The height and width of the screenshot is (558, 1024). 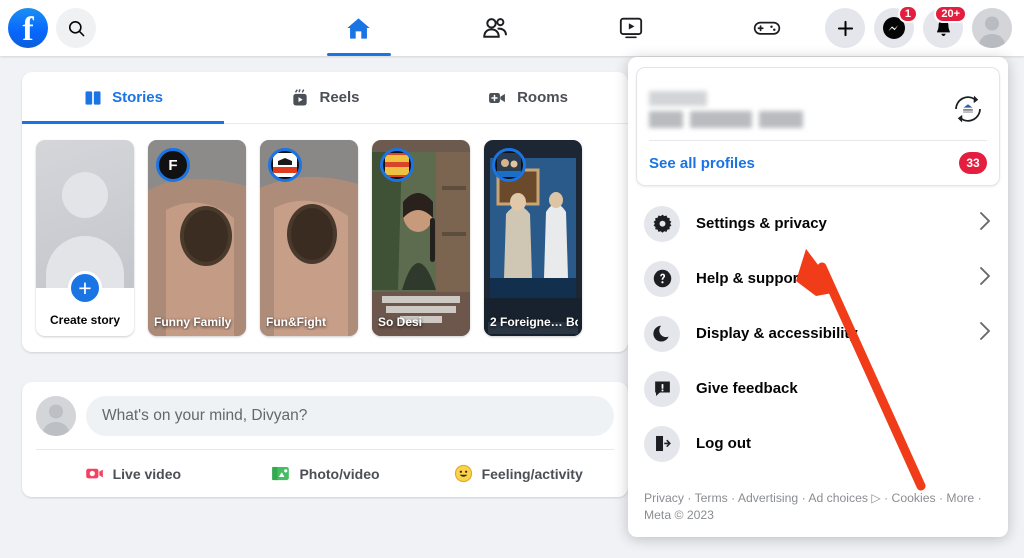 I want to click on profile-card: See all profiles 33, so click(x=818, y=126).